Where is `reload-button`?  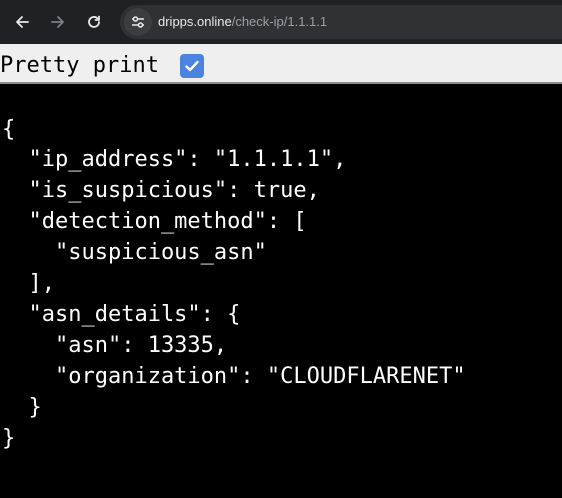
reload-button is located at coordinates (94, 22).